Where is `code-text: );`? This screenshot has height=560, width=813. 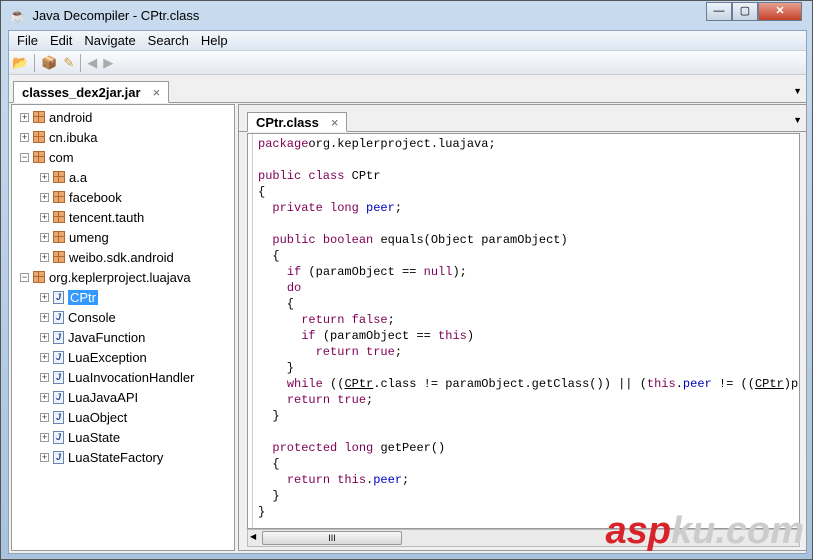 code-text: ); is located at coordinates (459, 272).